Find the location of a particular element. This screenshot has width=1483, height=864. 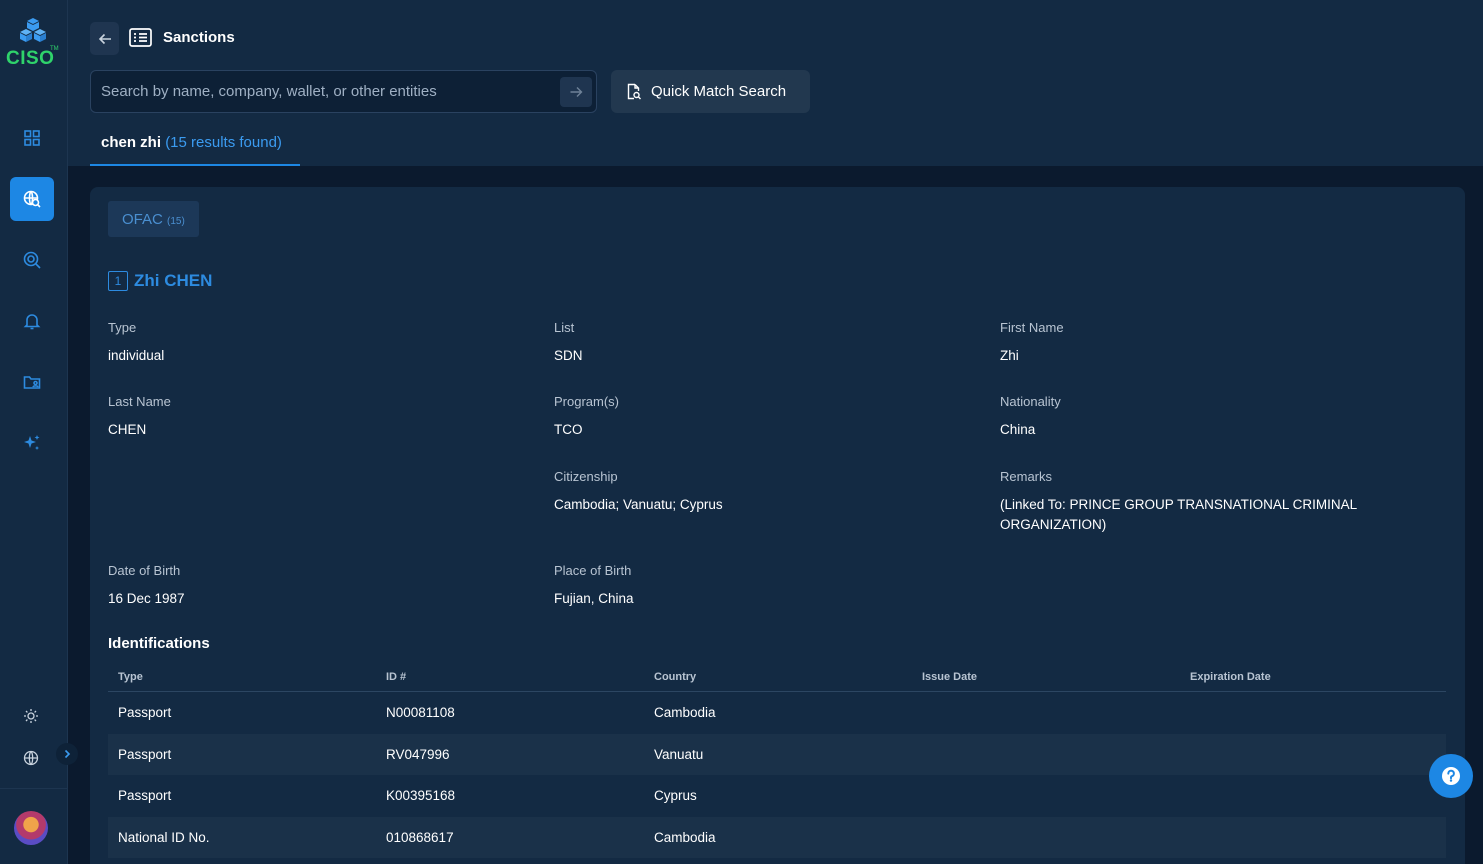

table-cell: N00081108 is located at coordinates (420, 713).